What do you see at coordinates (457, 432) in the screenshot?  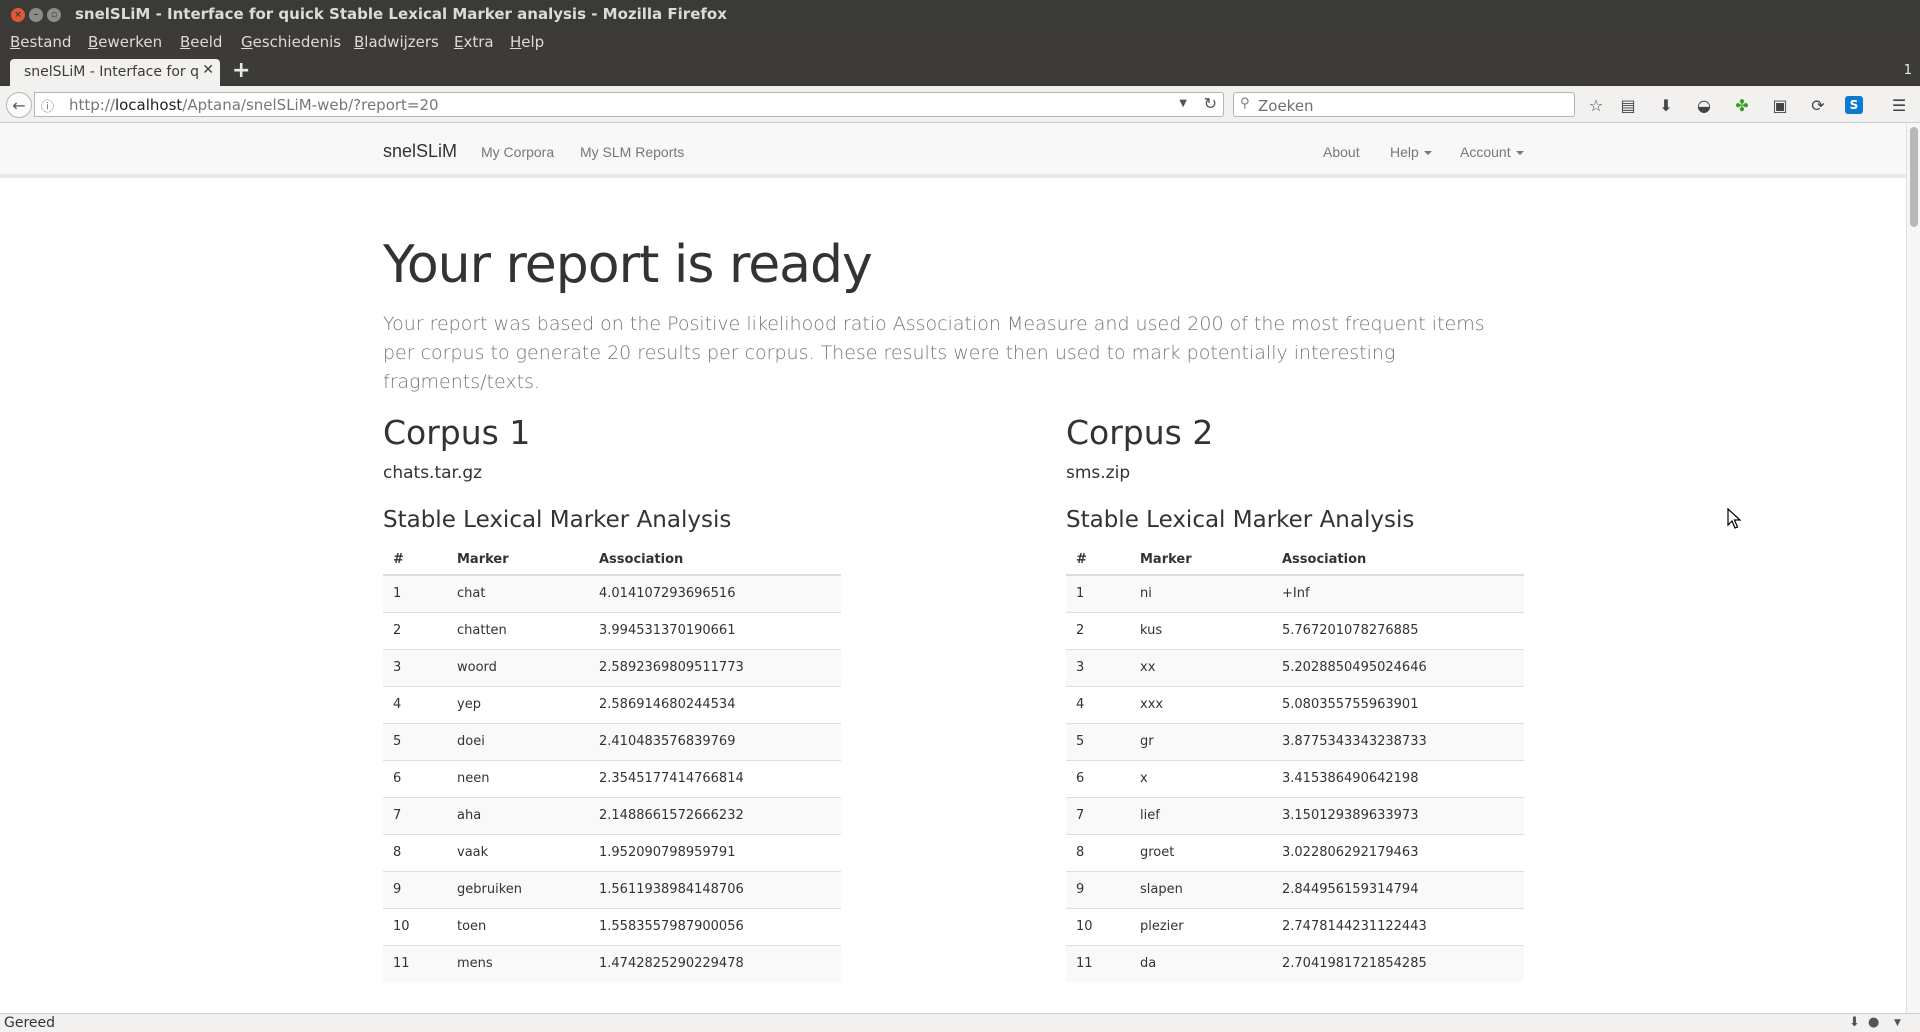 I see `corpus-1-title: Corpus 1` at bounding box center [457, 432].